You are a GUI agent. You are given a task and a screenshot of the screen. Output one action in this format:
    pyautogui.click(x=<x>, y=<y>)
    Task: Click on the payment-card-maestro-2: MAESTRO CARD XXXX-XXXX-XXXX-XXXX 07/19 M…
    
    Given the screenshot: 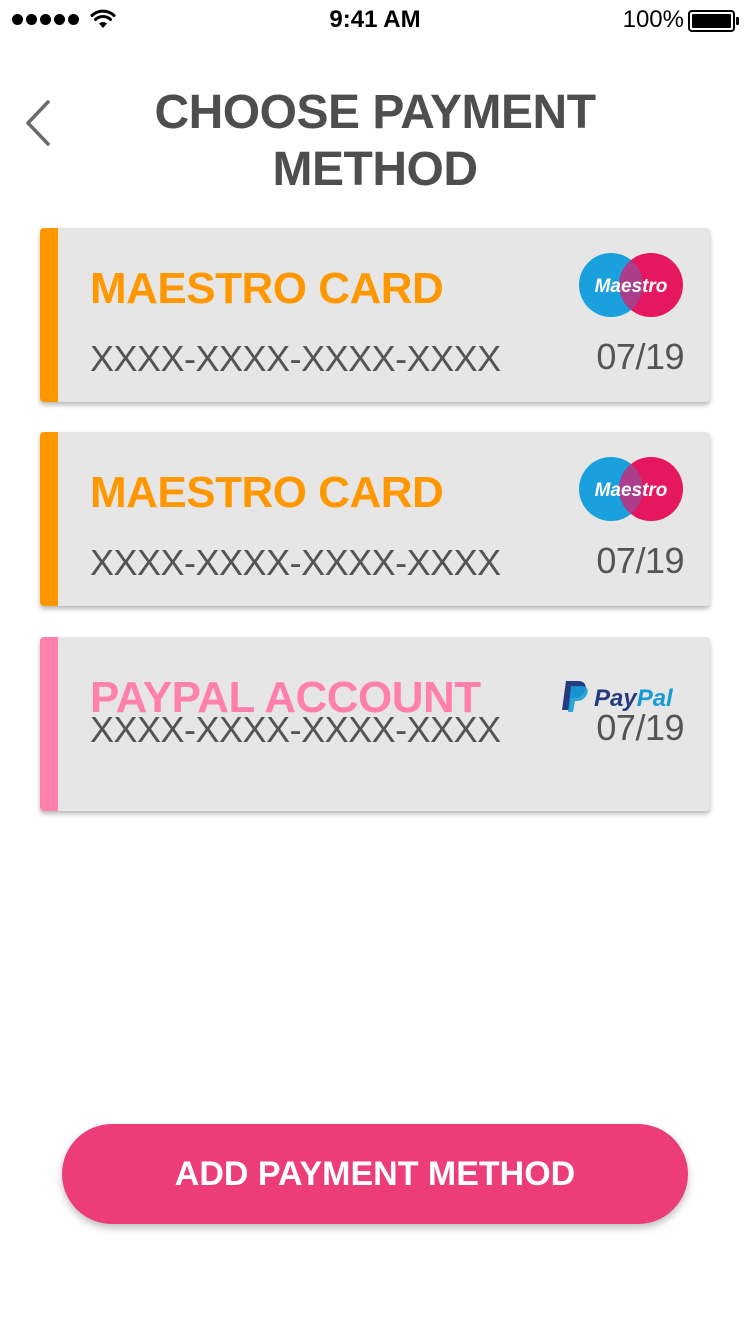 What is the action you would take?
    pyautogui.click(x=375, y=519)
    